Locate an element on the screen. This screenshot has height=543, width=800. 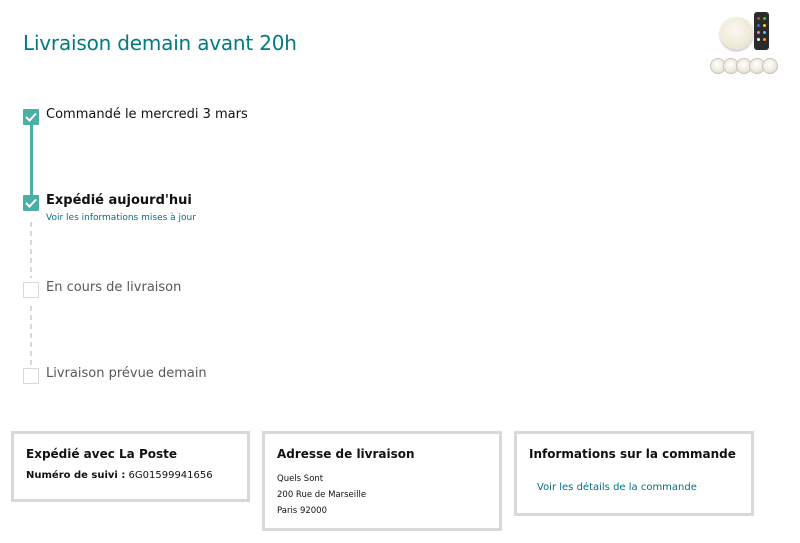
tracking-value: 6G01599941656 is located at coordinates (170, 475).